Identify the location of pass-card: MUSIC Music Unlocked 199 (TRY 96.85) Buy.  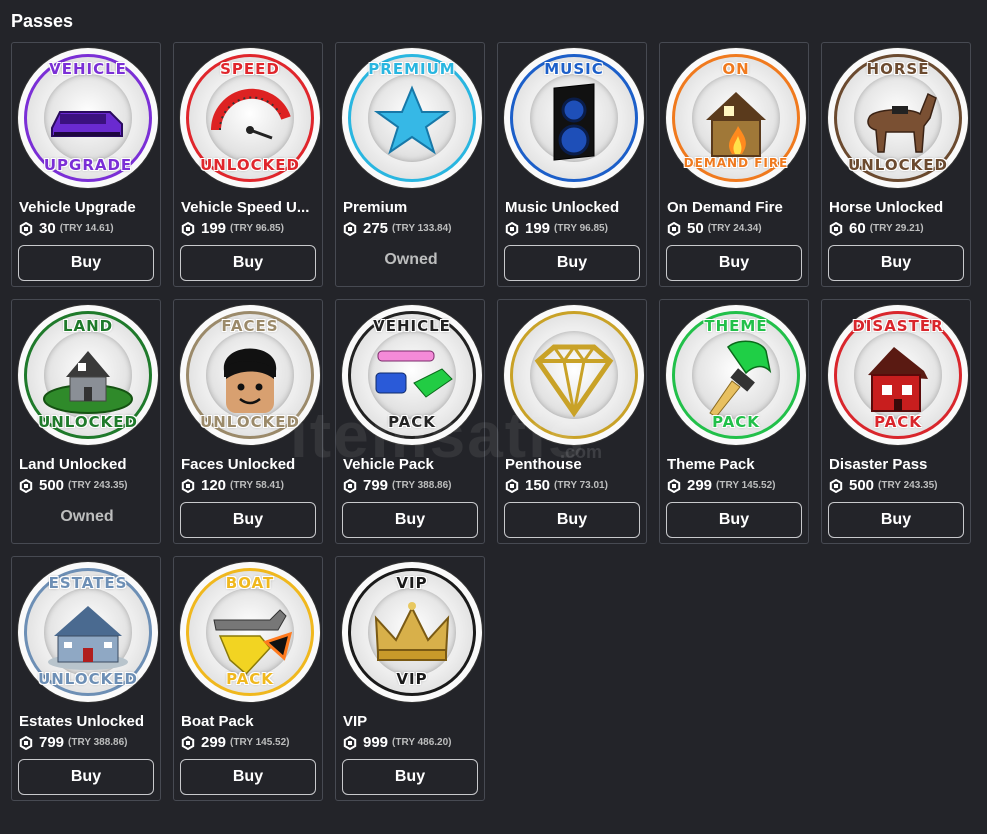
(572, 164).